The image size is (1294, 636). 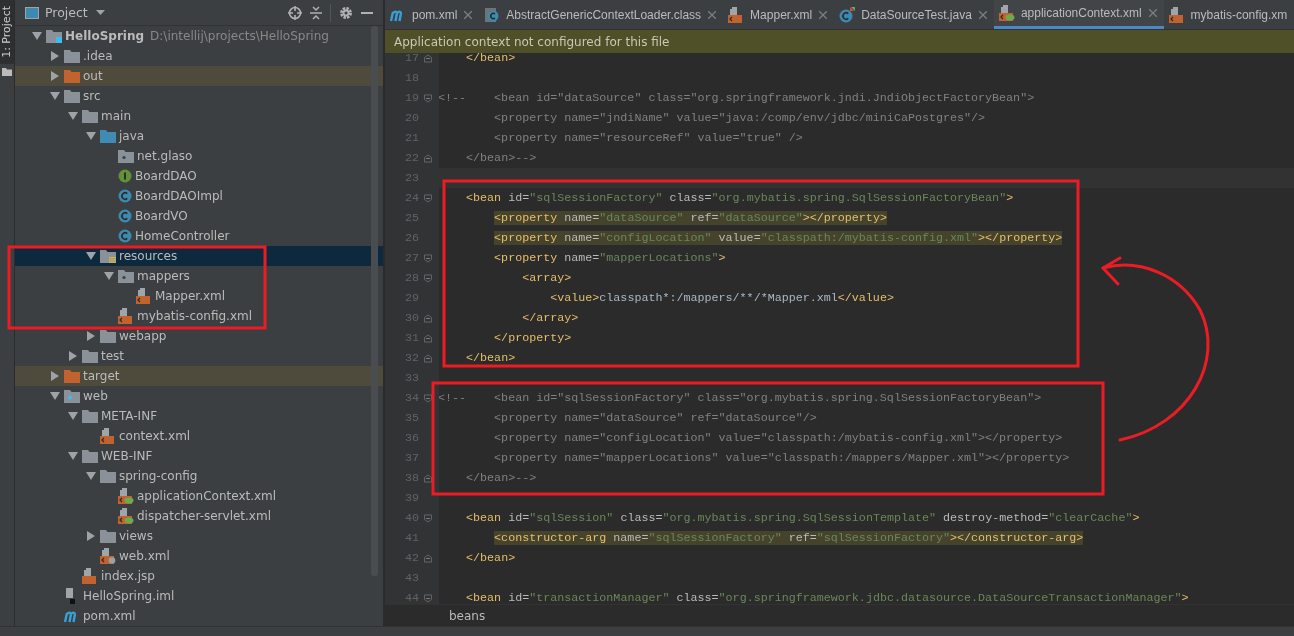 I want to click on tree-item: mybatis-config.xml, so click(x=199, y=316).